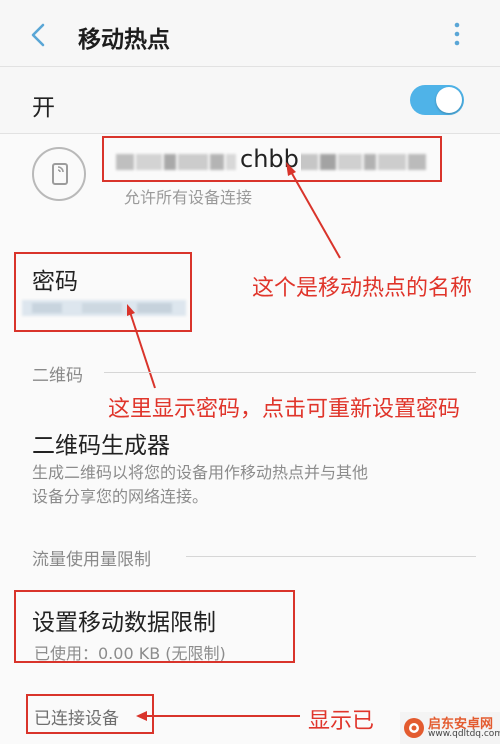  What do you see at coordinates (101, 443) in the screenshot?
I see `qr-generator-title: 二维码生成器` at bounding box center [101, 443].